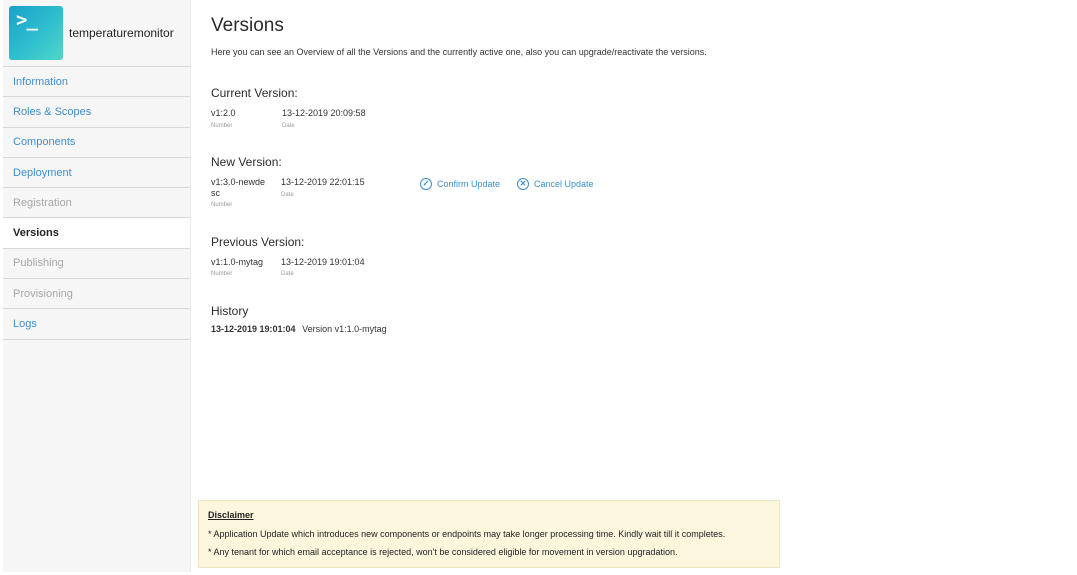  I want to click on sidebar-item-registration: Registration, so click(96, 203).